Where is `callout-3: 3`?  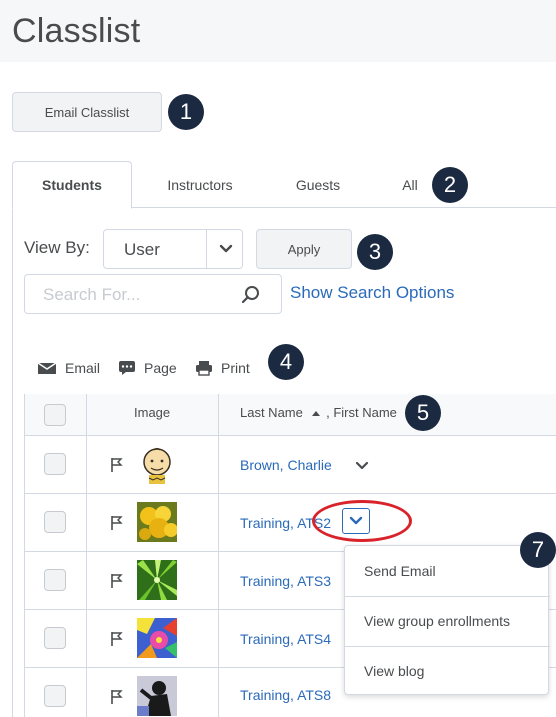
callout-3: 3 is located at coordinates (375, 252).